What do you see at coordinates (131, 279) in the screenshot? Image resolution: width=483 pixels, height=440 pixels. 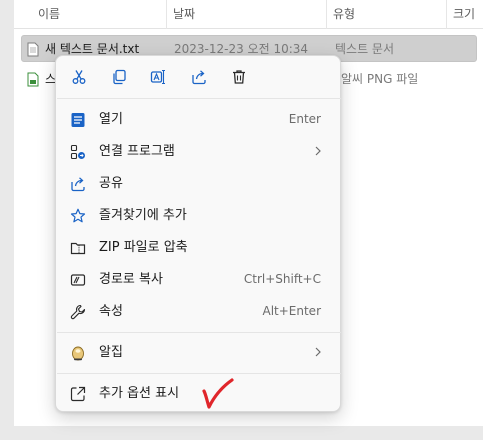 I see `menu-item-label: 경로로 복사` at bounding box center [131, 279].